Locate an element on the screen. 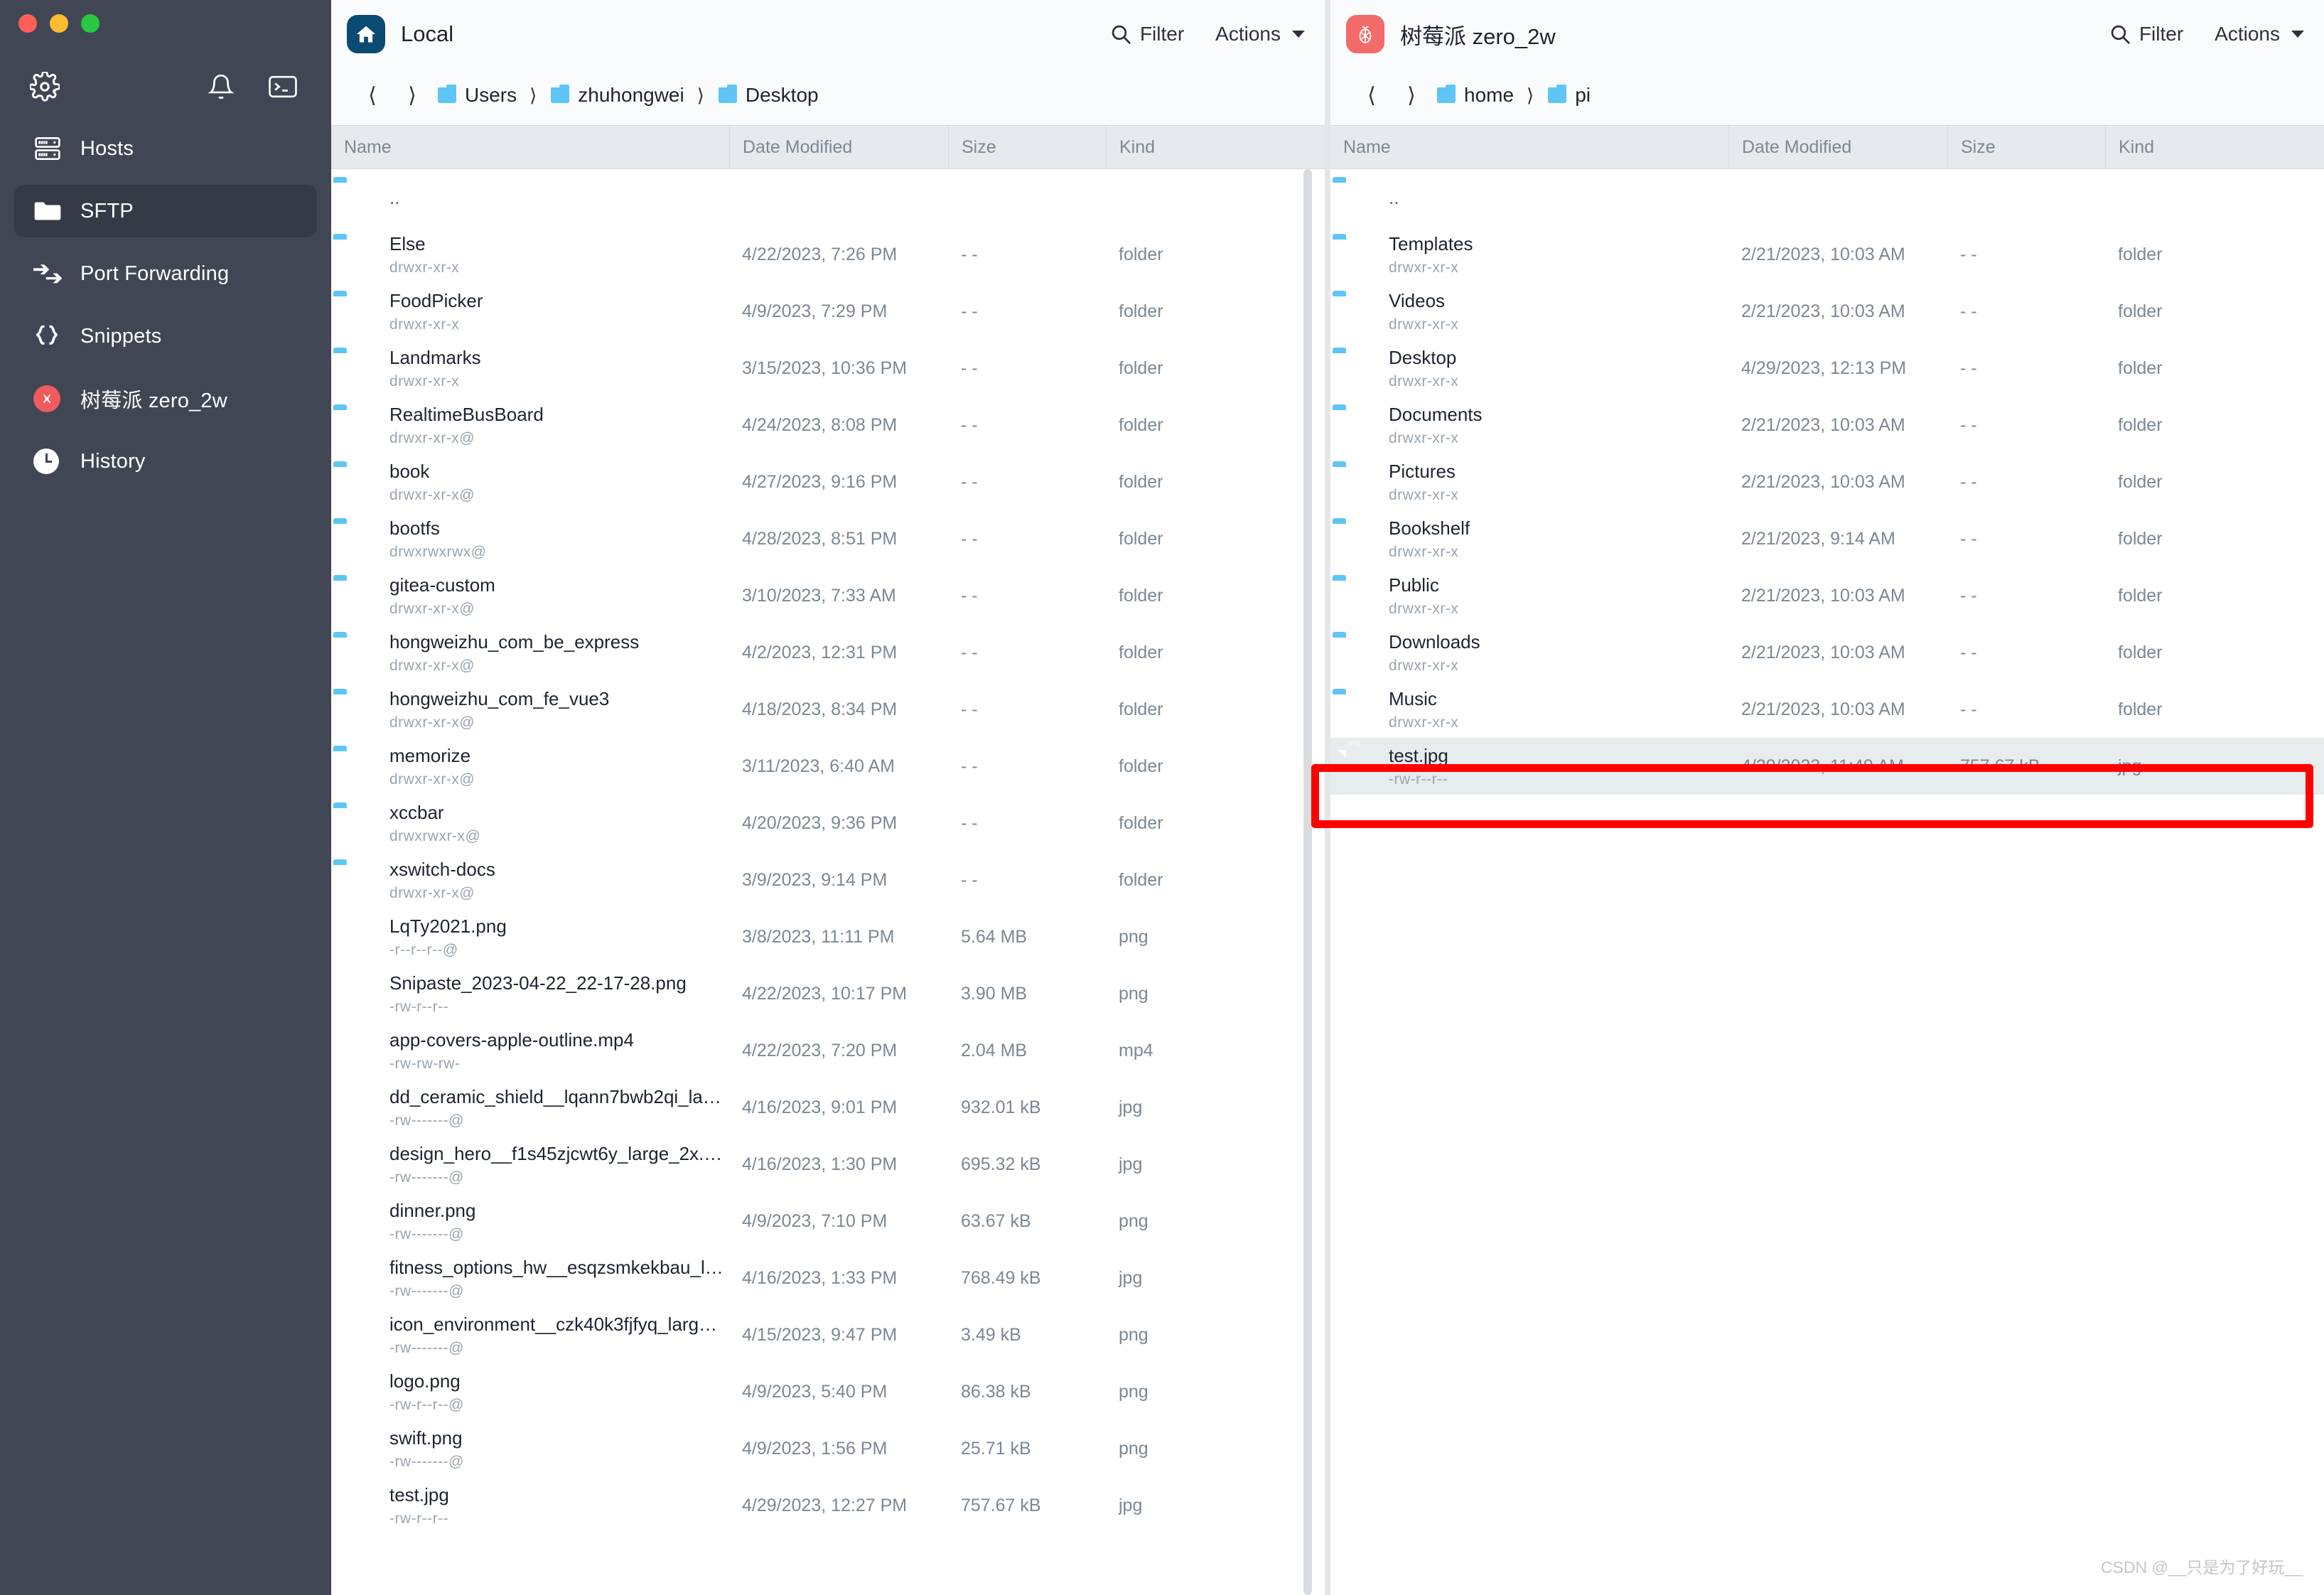 The width and height of the screenshot is (2324, 1595). bell-icon is located at coordinates (222, 88).